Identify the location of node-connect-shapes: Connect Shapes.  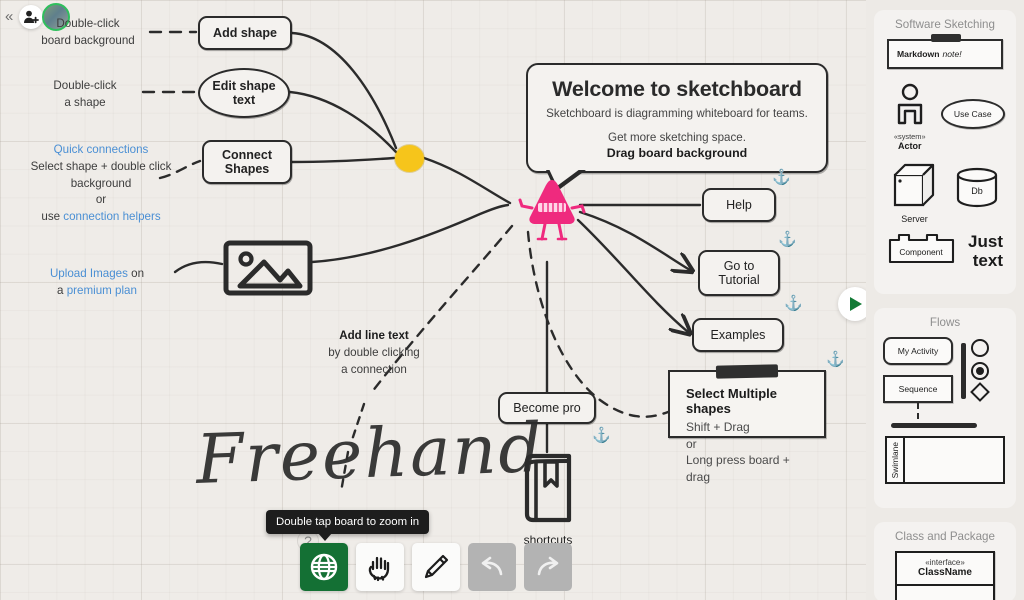
(247, 162).